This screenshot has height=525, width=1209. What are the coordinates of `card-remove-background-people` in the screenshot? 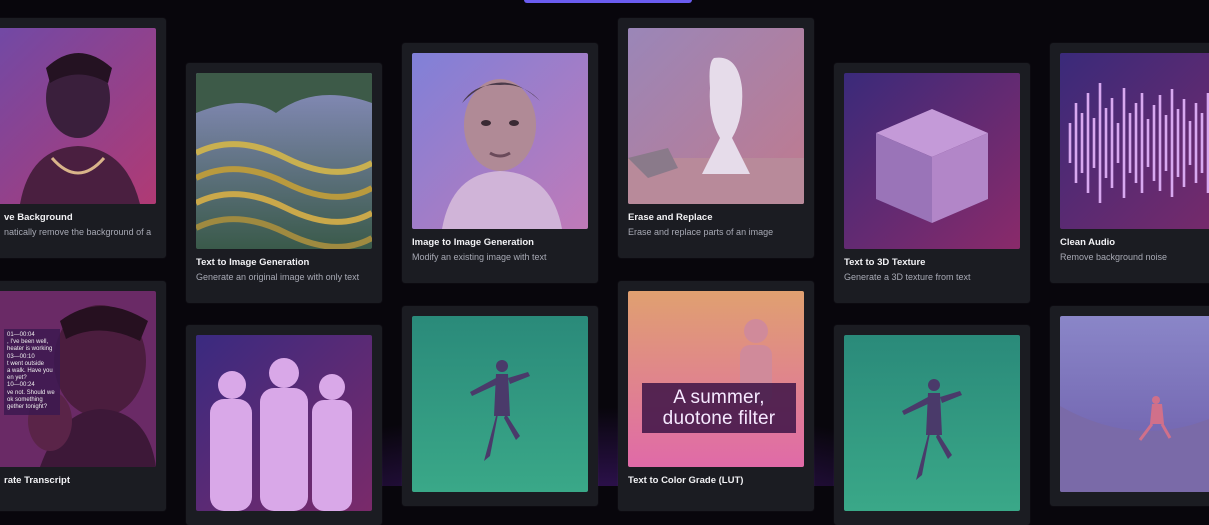 It's located at (284, 425).